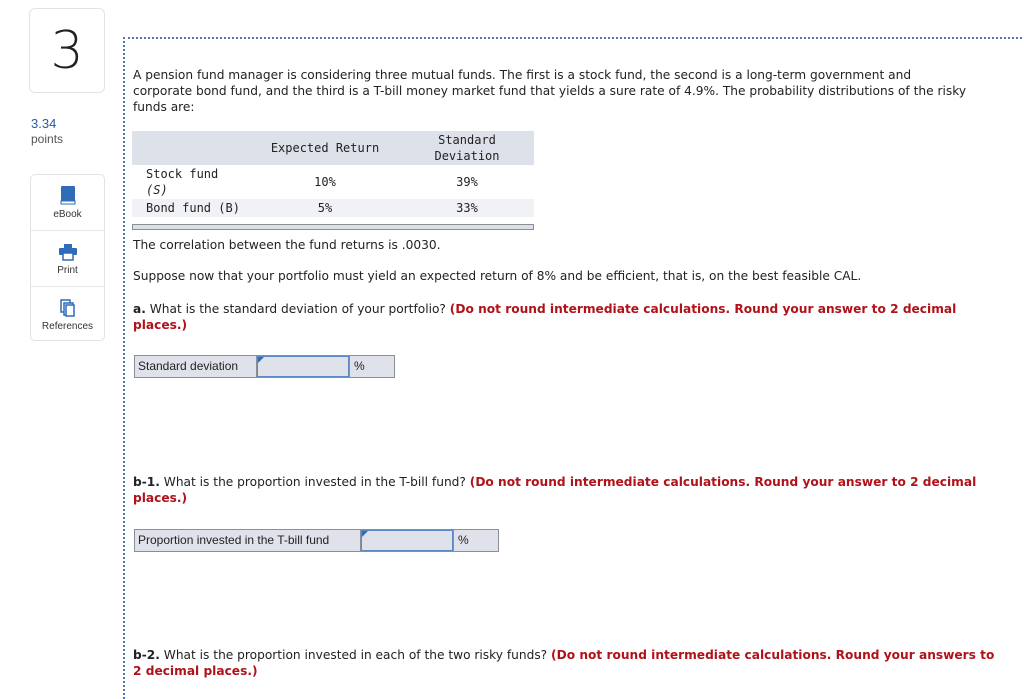 The height and width of the screenshot is (699, 1024). What do you see at coordinates (371, 366) in the screenshot?
I see `std-dev-unit: %` at bounding box center [371, 366].